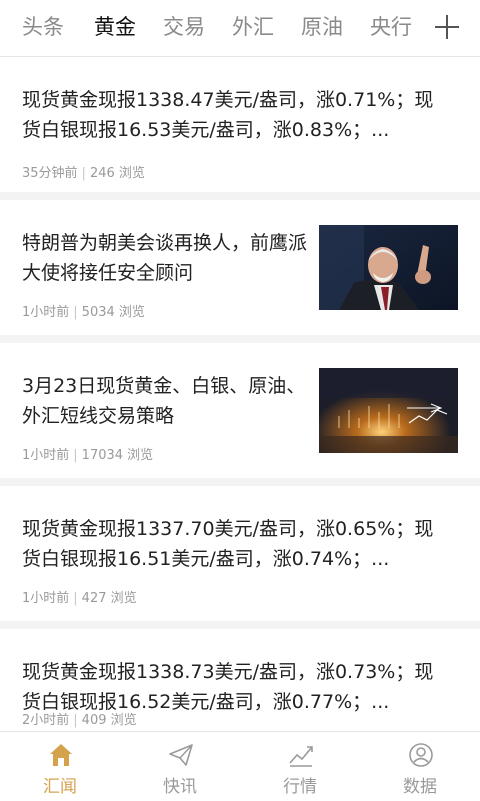 This screenshot has height=801, width=480. I want to click on nav-news-label: 汇闻, so click(60, 787).